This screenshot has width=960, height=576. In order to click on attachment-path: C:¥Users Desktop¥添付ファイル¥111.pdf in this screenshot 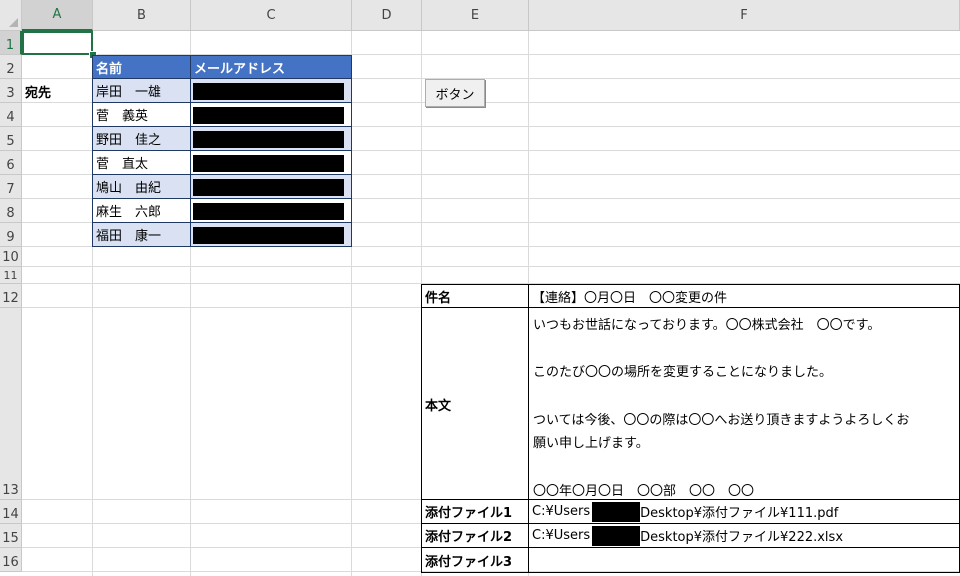, I will do `click(744, 511)`.